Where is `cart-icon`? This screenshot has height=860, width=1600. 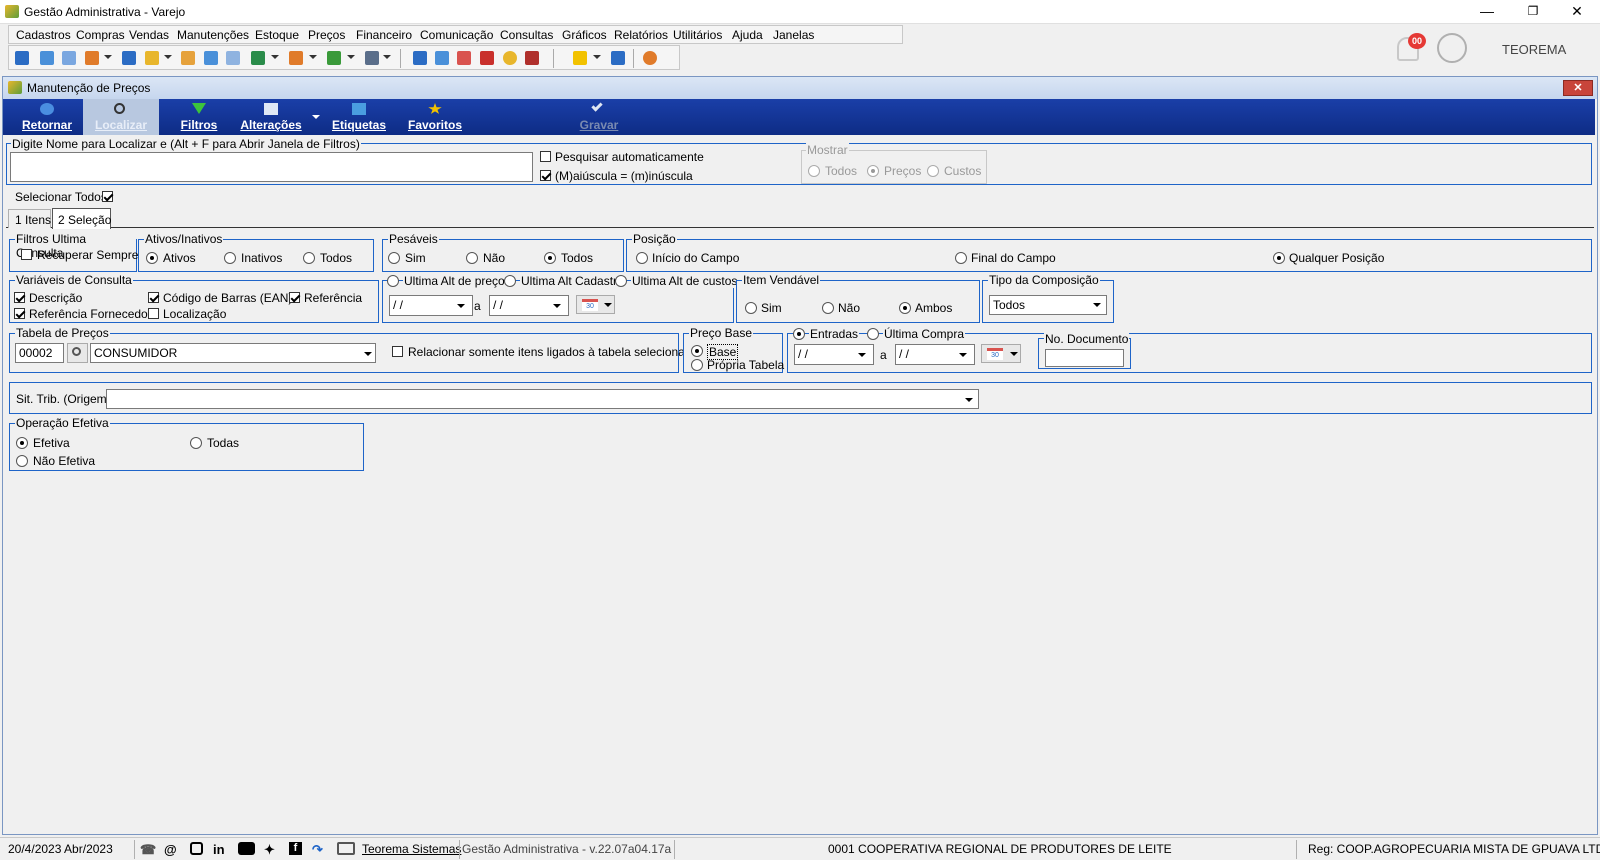
cart-icon is located at coordinates (258, 58).